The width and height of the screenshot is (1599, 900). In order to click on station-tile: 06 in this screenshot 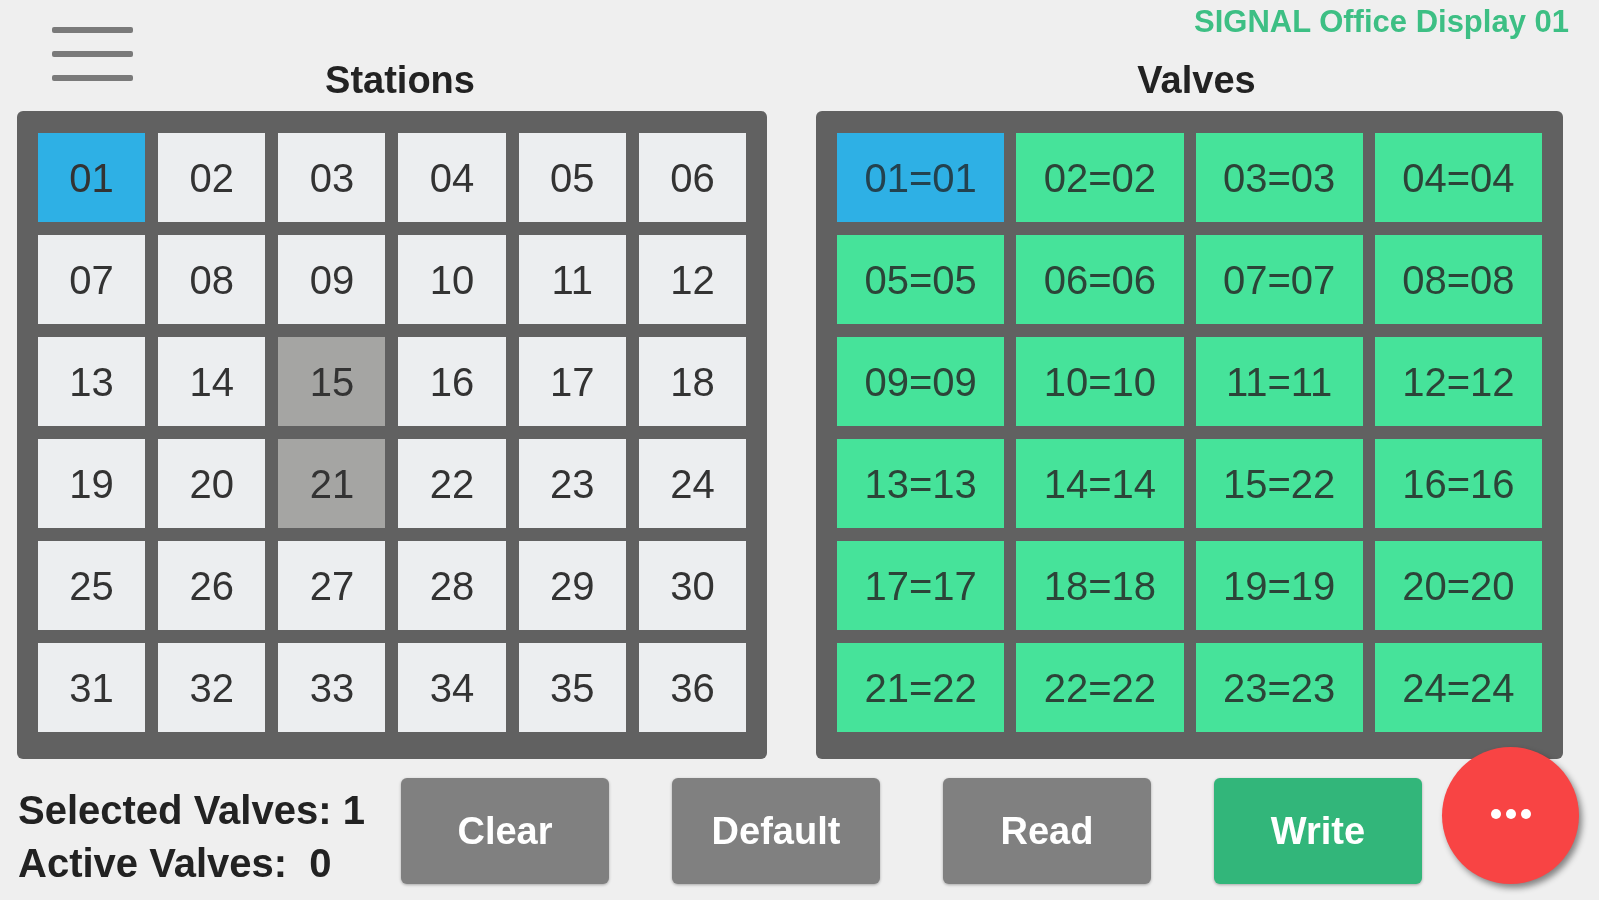, I will do `click(692, 177)`.